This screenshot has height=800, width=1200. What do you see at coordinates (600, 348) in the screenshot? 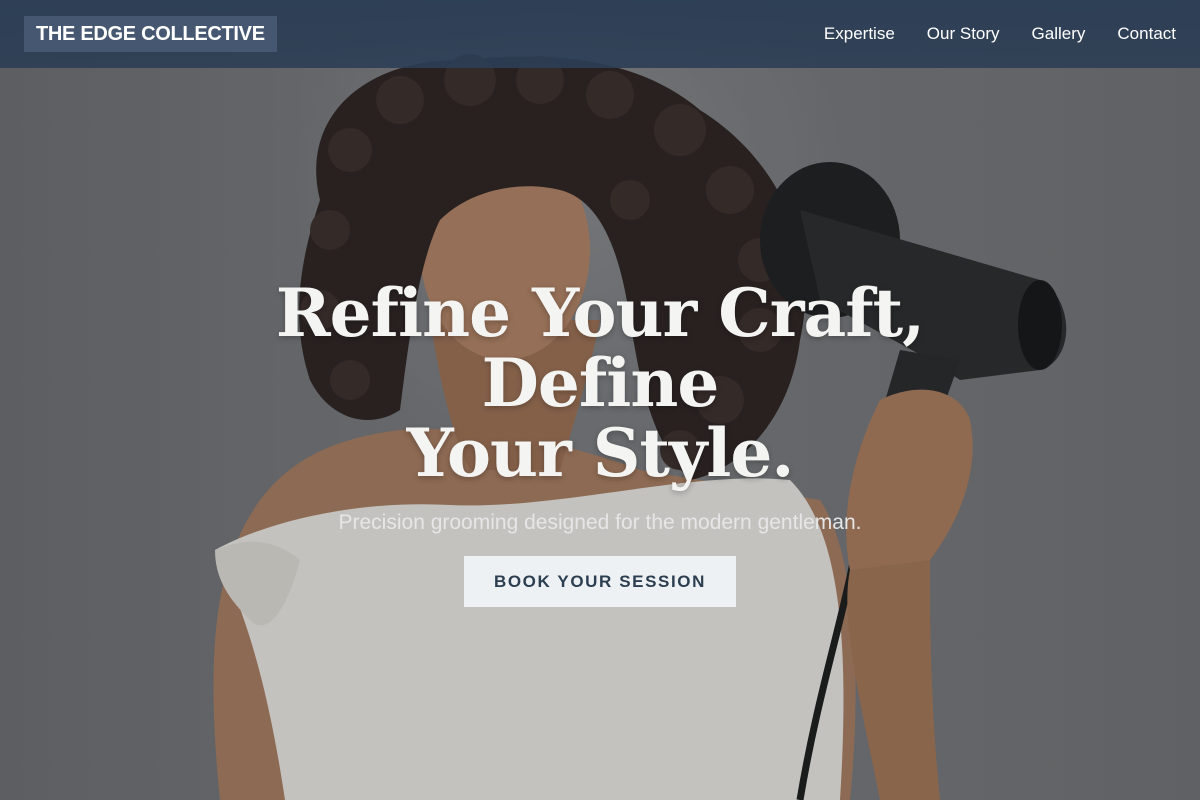
I see `hero-title-line-1: Refine Your Craft, Define` at bounding box center [600, 348].